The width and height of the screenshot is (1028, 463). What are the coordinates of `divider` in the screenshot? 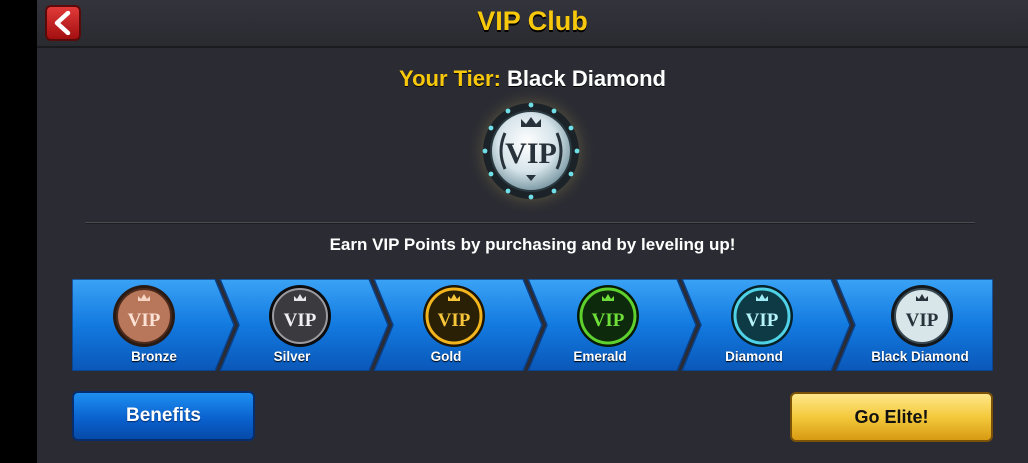 It's located at (530, 223).